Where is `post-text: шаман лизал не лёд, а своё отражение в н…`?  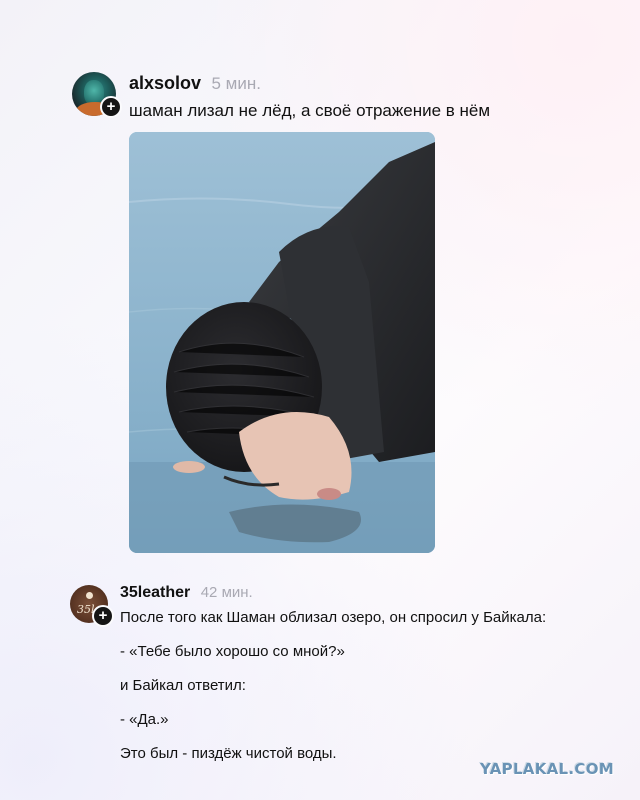
post-text: шаман лизал не лёд, а своё отражение в н… is located at coordinates (310, 110).